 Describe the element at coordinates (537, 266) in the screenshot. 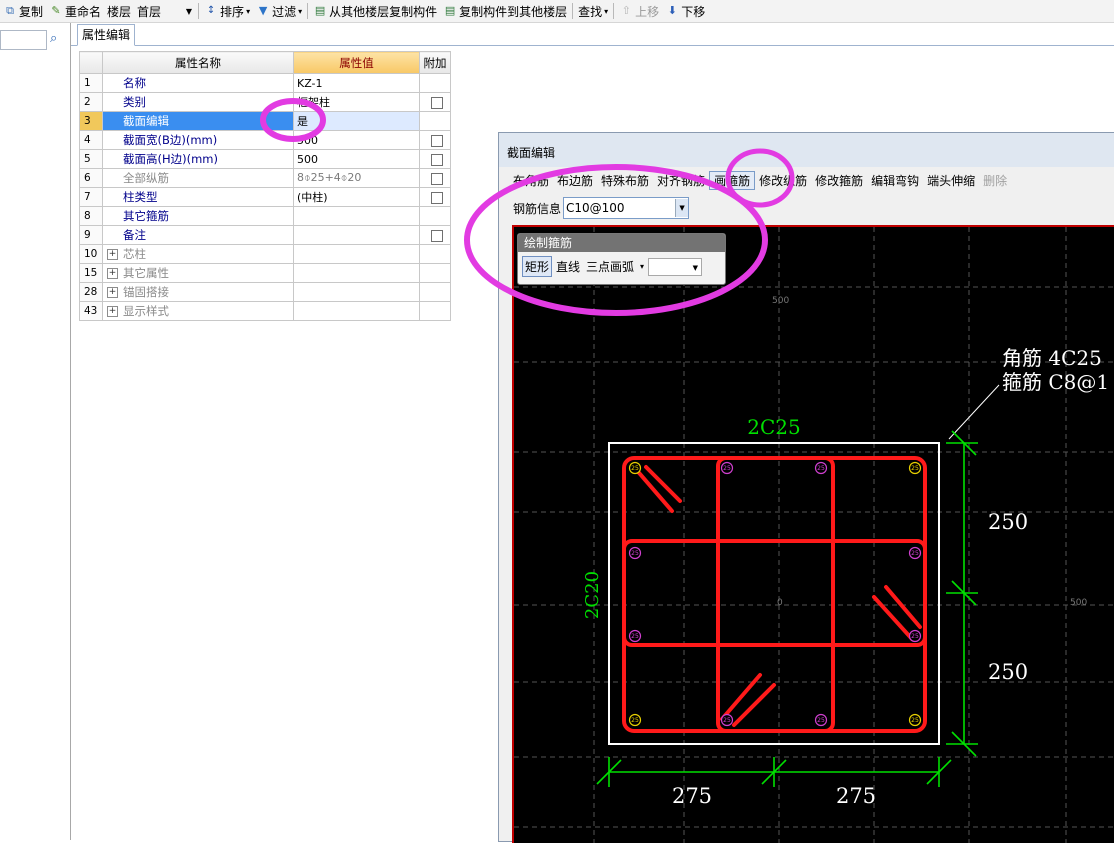

I see `rectangle-mode-button: 矩形` at that location.